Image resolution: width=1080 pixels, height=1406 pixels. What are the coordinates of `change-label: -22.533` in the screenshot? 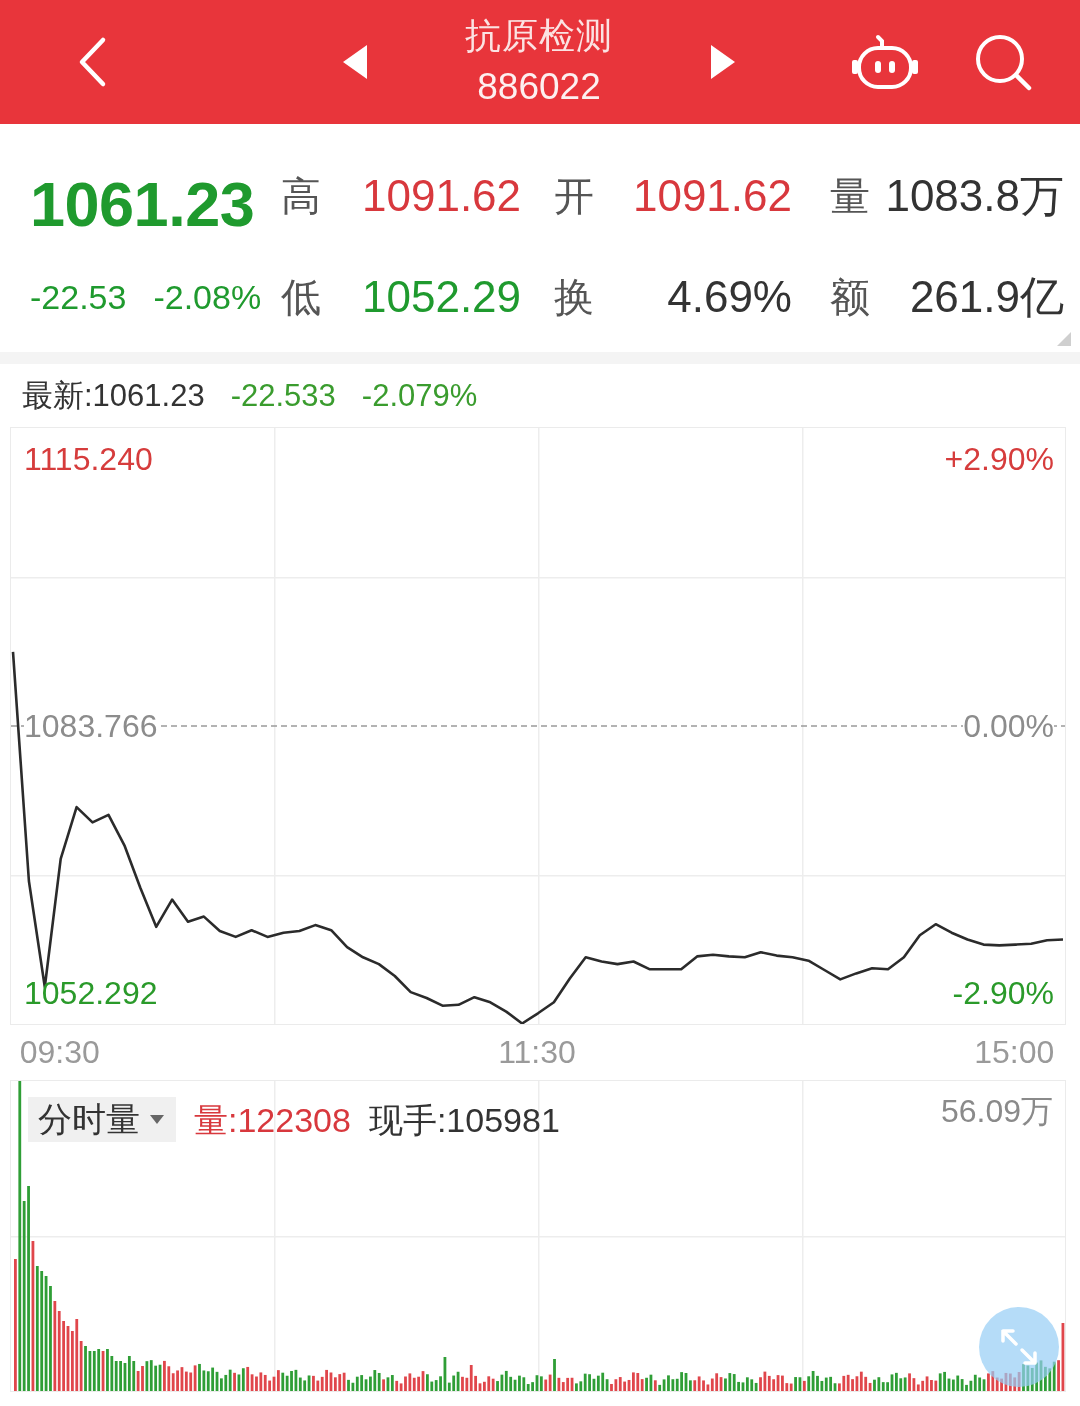 It's located at (283, 395).